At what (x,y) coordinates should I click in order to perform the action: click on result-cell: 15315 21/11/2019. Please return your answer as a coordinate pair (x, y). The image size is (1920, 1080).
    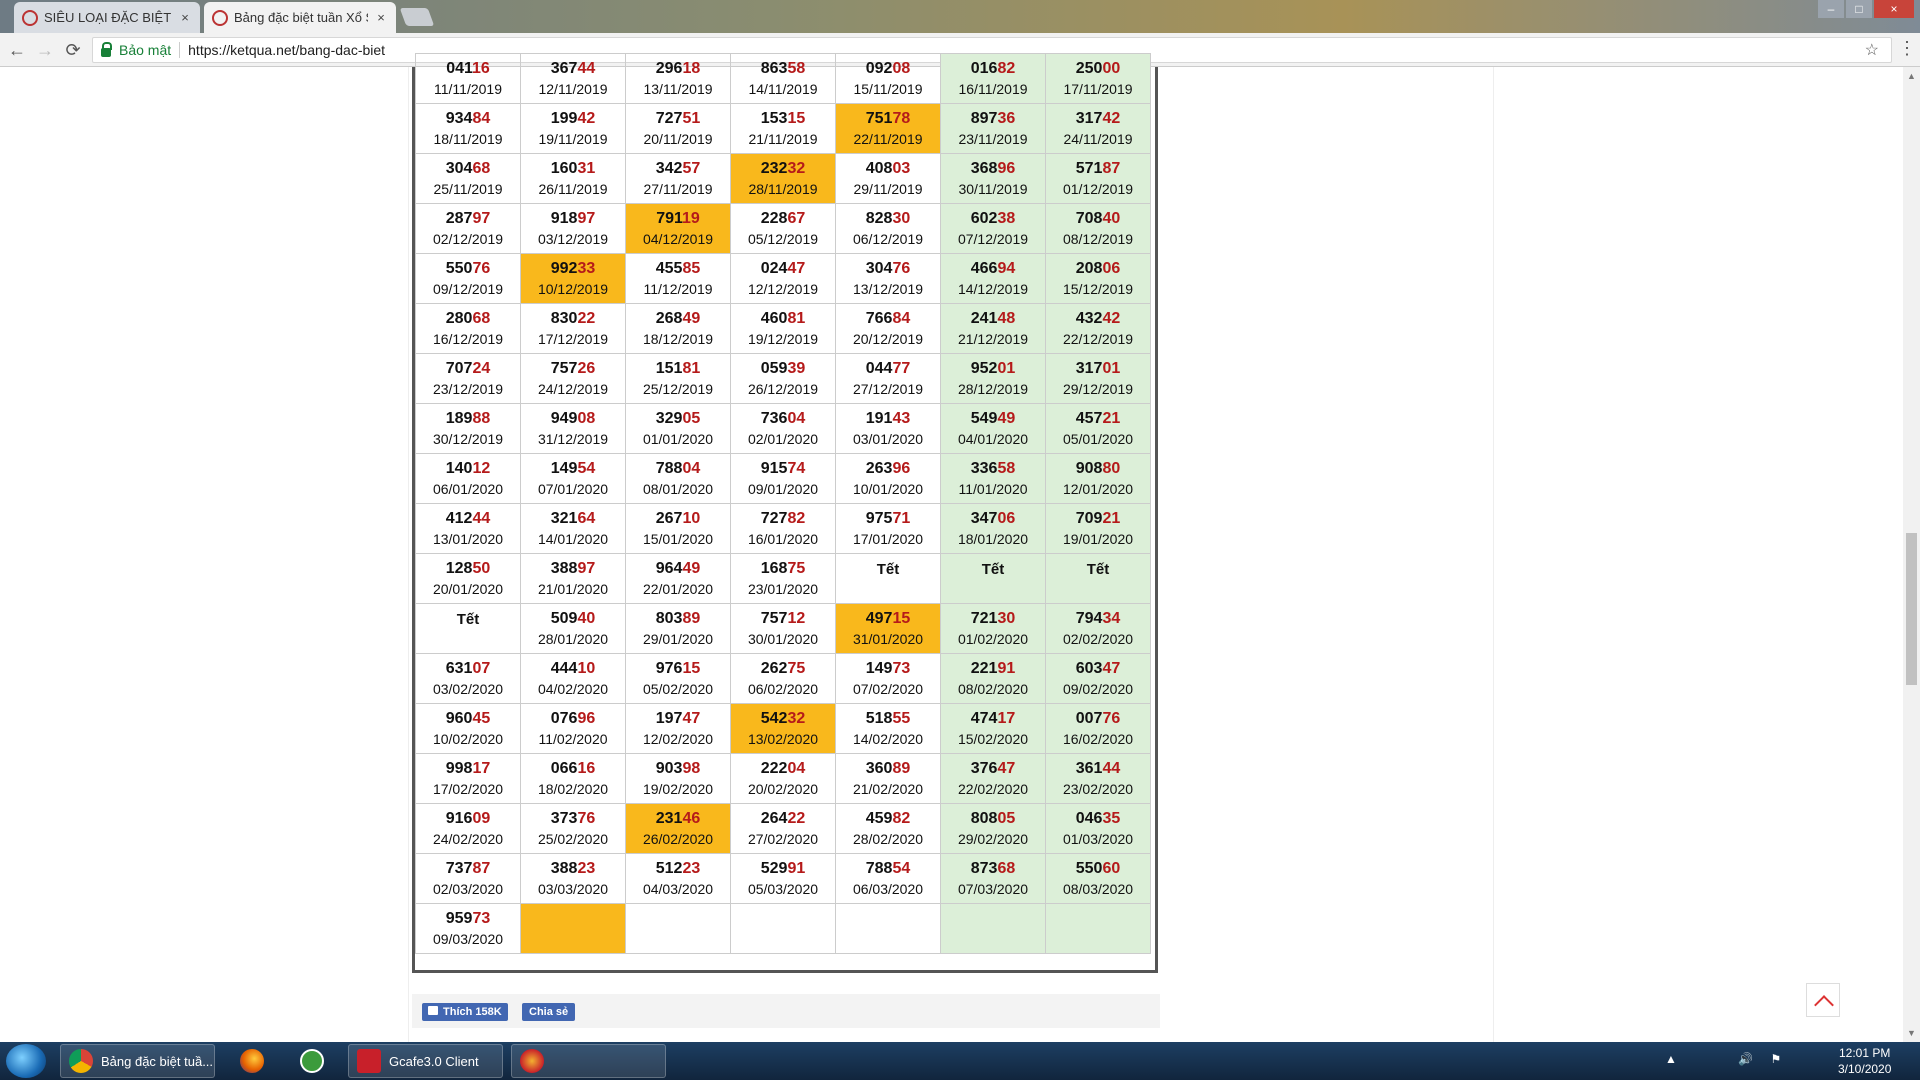
    Looking at the image, I should click on (783, 128).